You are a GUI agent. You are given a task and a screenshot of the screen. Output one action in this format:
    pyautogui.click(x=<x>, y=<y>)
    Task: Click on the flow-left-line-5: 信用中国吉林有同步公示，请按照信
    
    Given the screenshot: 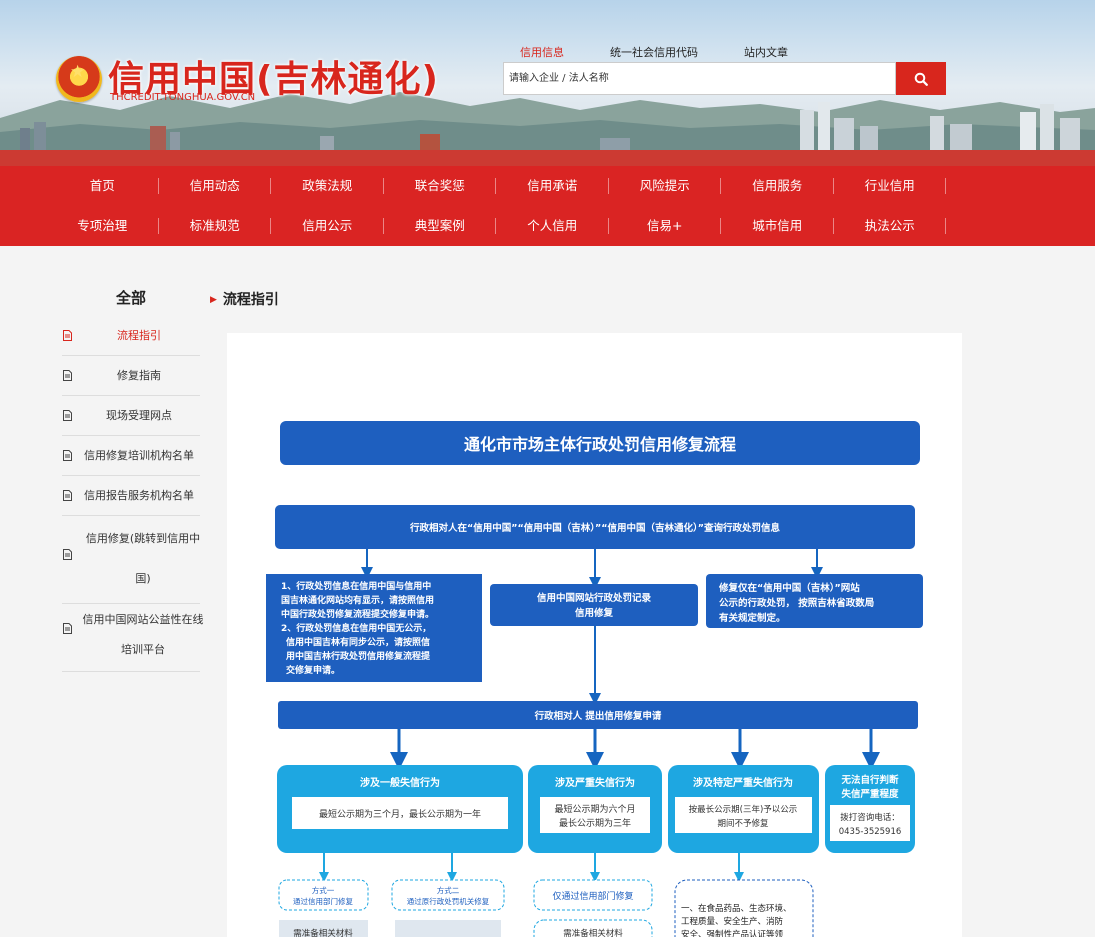 What is the action you would take?
    pyautogui.click(x=358, y=642)
    